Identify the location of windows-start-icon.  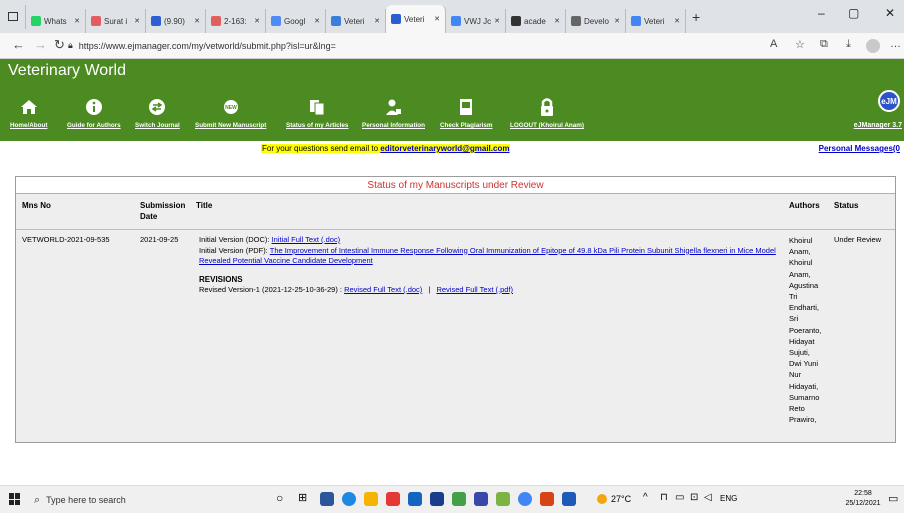
(15, 499).